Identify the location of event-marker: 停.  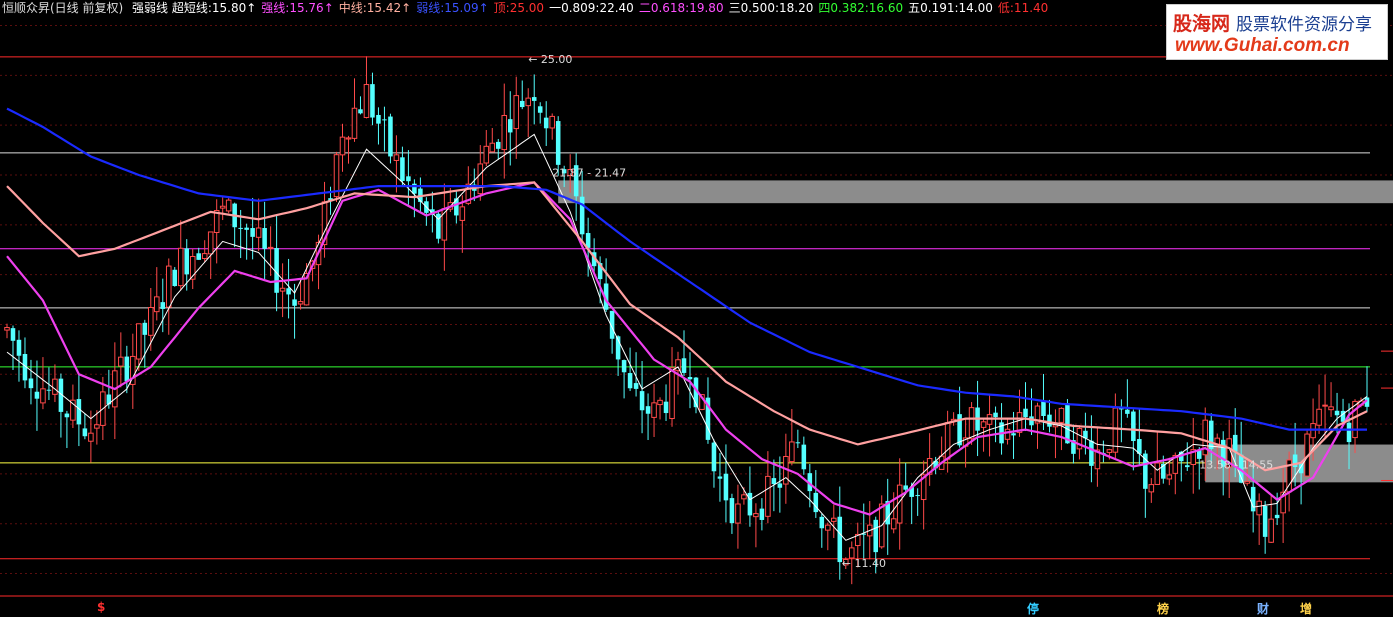
(1033, 609).